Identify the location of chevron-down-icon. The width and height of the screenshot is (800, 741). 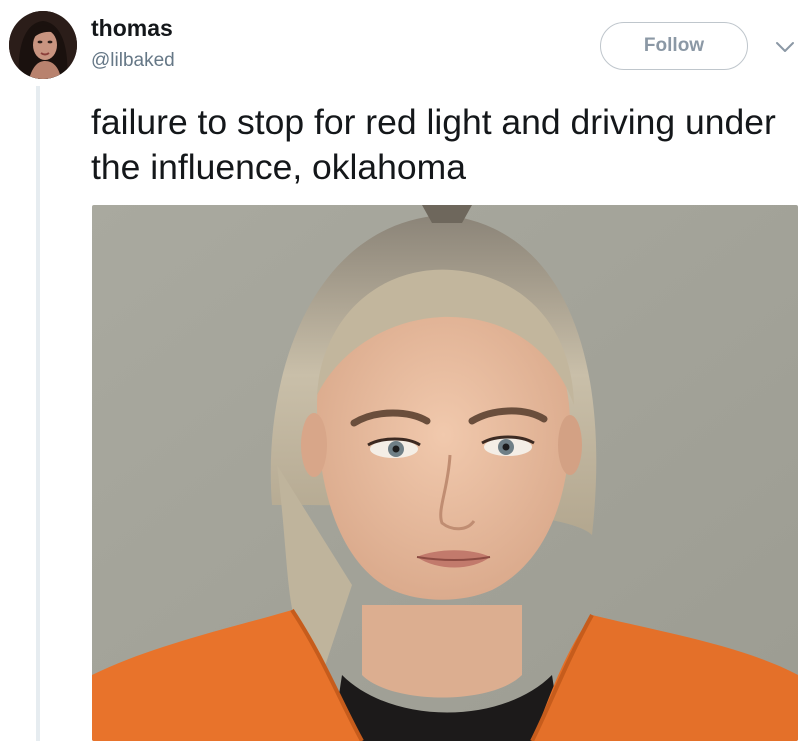
(785, 47).